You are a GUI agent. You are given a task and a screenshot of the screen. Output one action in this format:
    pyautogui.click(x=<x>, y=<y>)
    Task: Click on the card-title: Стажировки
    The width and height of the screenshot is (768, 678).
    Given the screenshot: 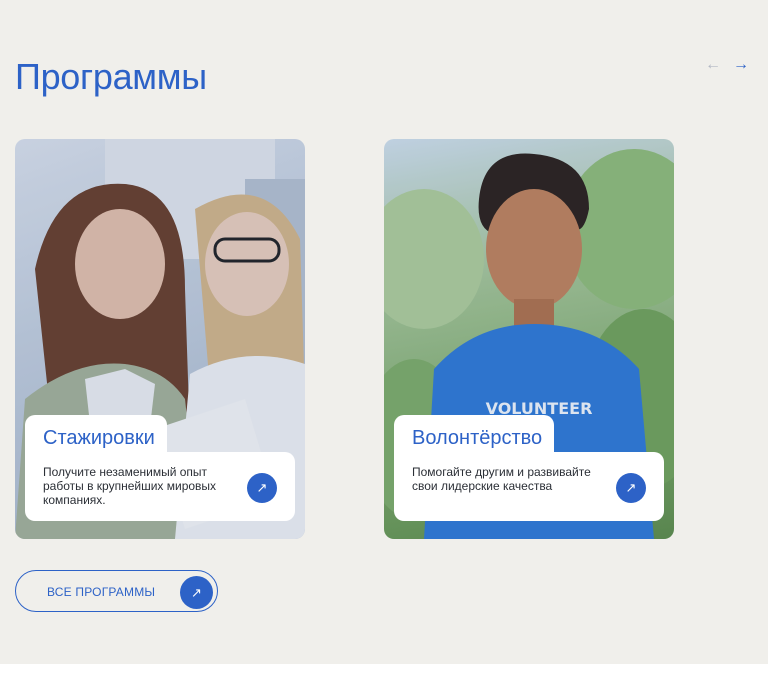 What is the action you would take?
    pyautogui.click(x=99, y=437)
    